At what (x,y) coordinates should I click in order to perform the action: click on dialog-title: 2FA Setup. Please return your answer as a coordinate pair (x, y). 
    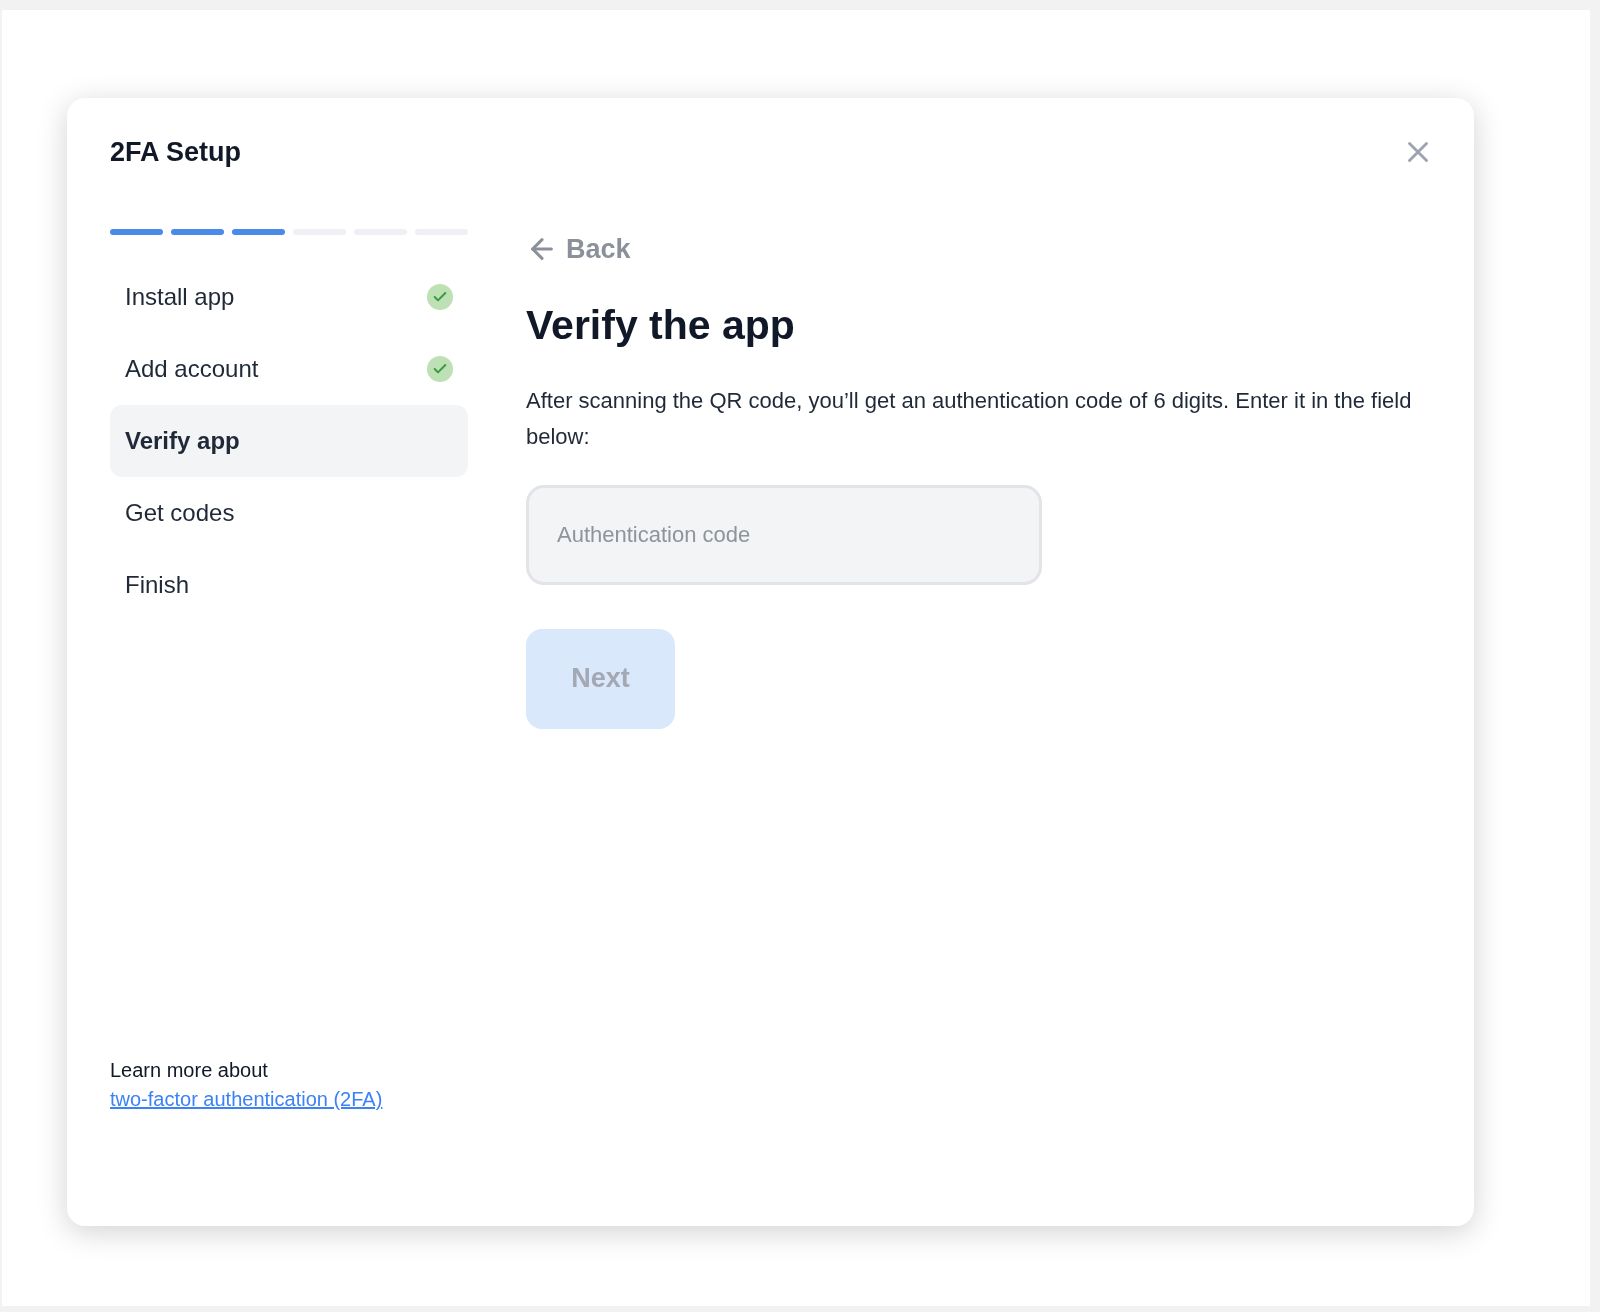
    Looking at the image, I should click on (176, 152).